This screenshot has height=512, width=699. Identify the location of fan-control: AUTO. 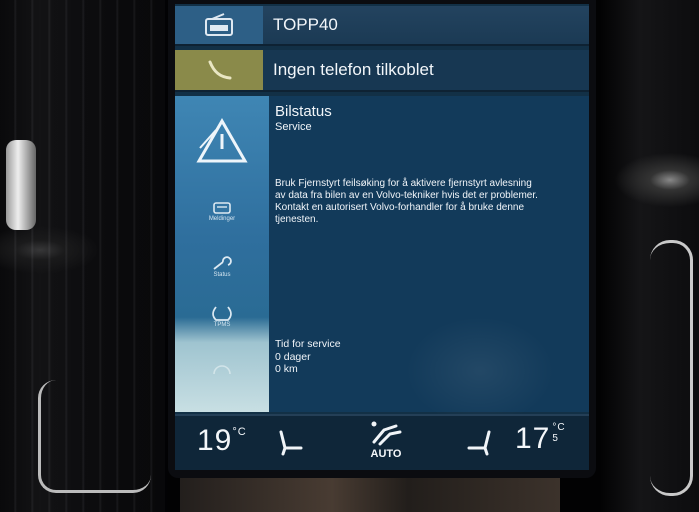
(386, 439).